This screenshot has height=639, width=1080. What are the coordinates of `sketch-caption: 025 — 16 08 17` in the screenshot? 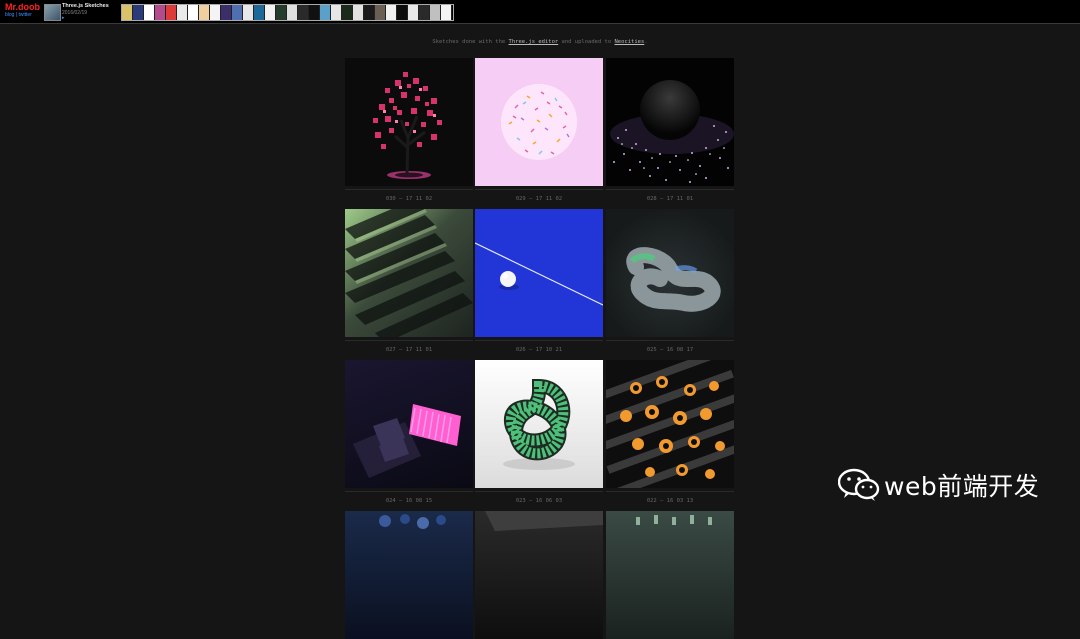 It's located at (670, 350).